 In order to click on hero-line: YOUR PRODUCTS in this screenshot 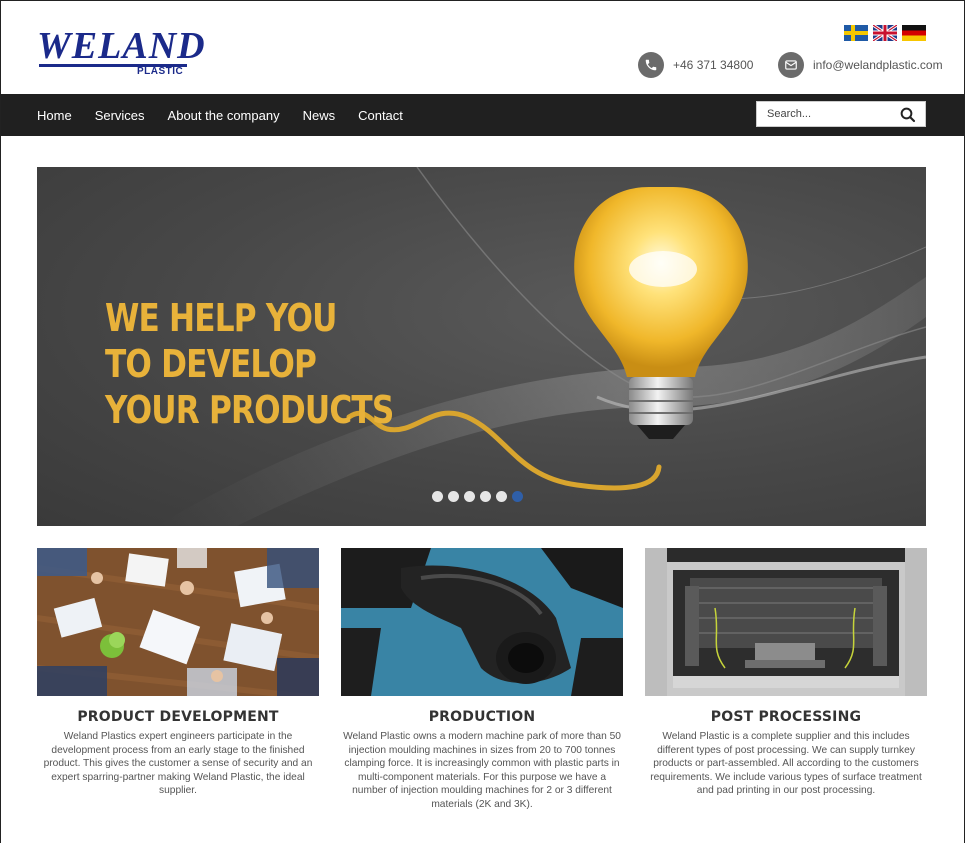, I will do `click(249, 410)`.